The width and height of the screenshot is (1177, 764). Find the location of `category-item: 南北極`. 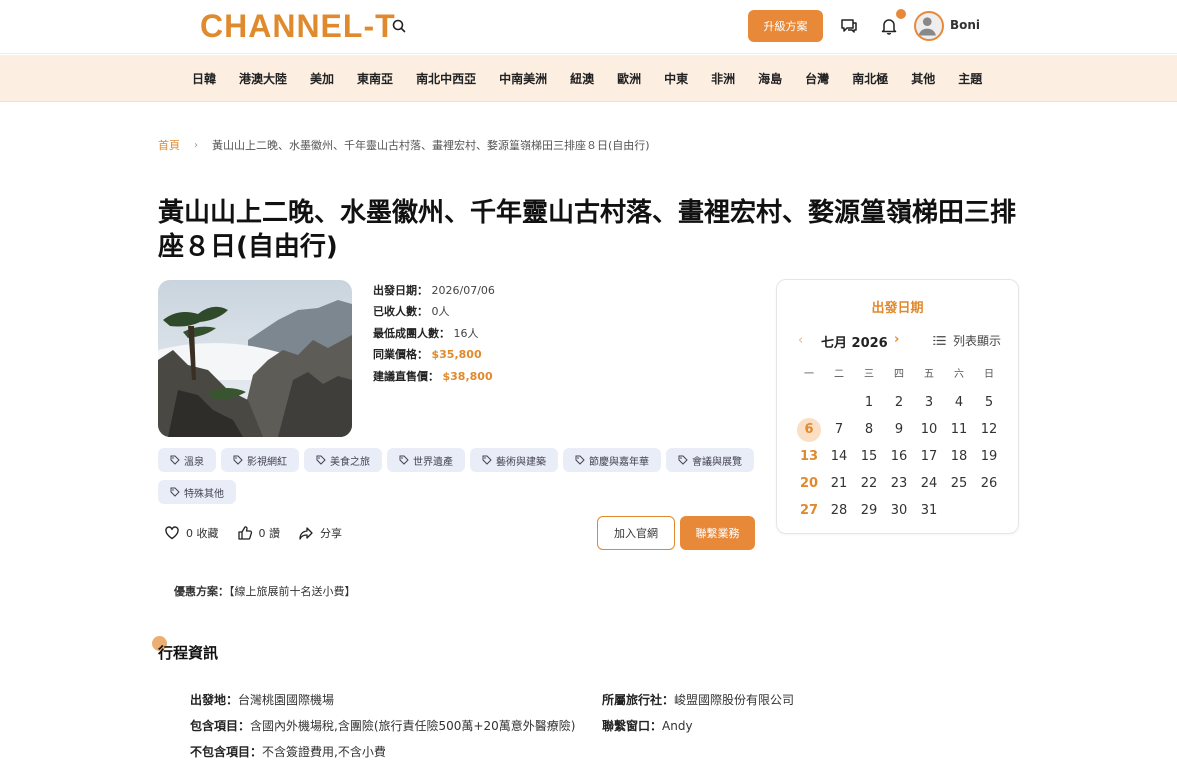

category-item: 南北極 is located at coordinates (870, 78).